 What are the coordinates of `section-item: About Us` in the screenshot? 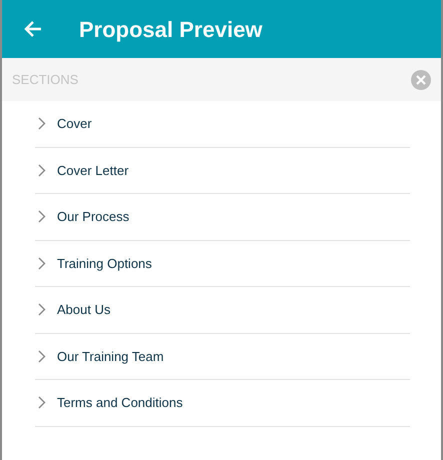 It's located at (222, 310).